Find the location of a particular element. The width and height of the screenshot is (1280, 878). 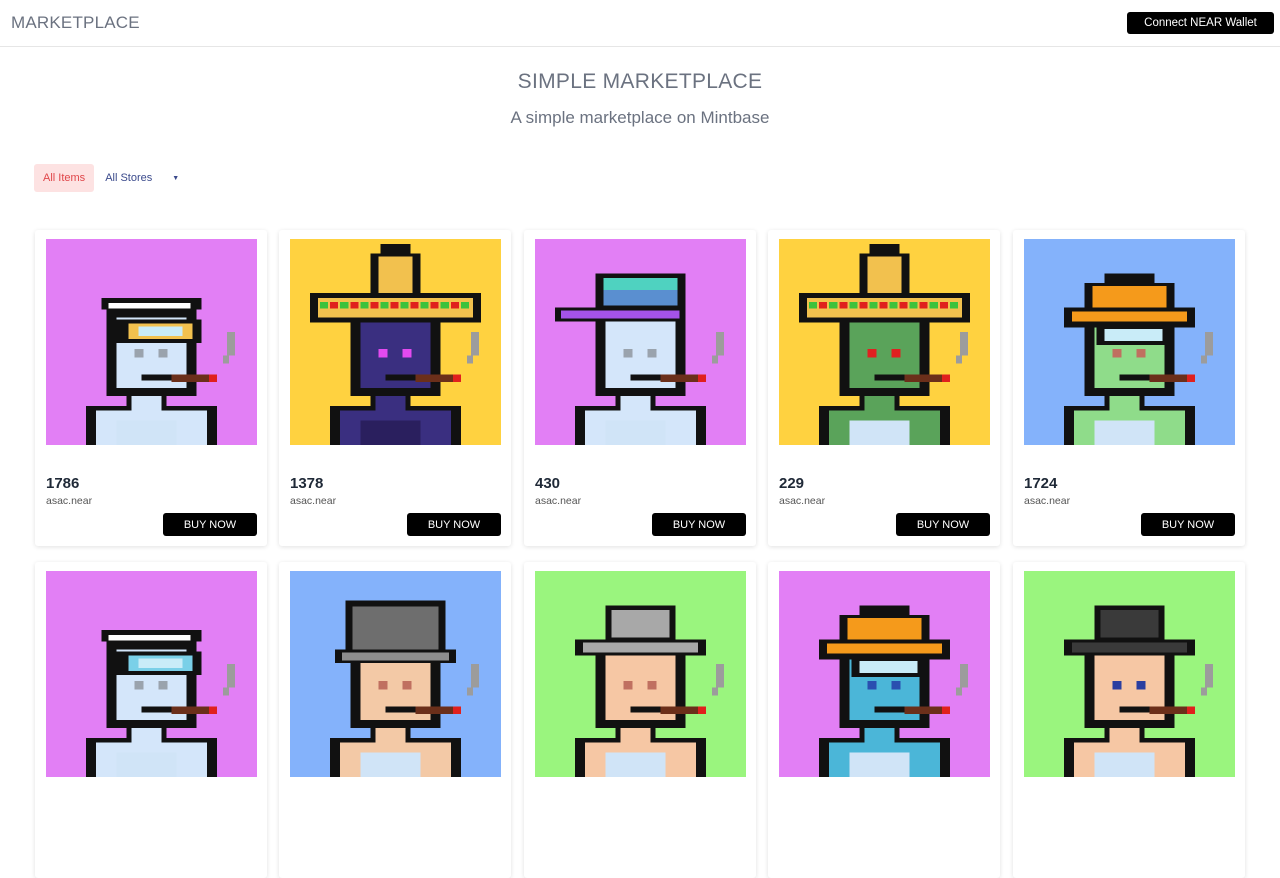

nft-card: 1378 asac.near BUY NOW is located at coordinates (395, 388).